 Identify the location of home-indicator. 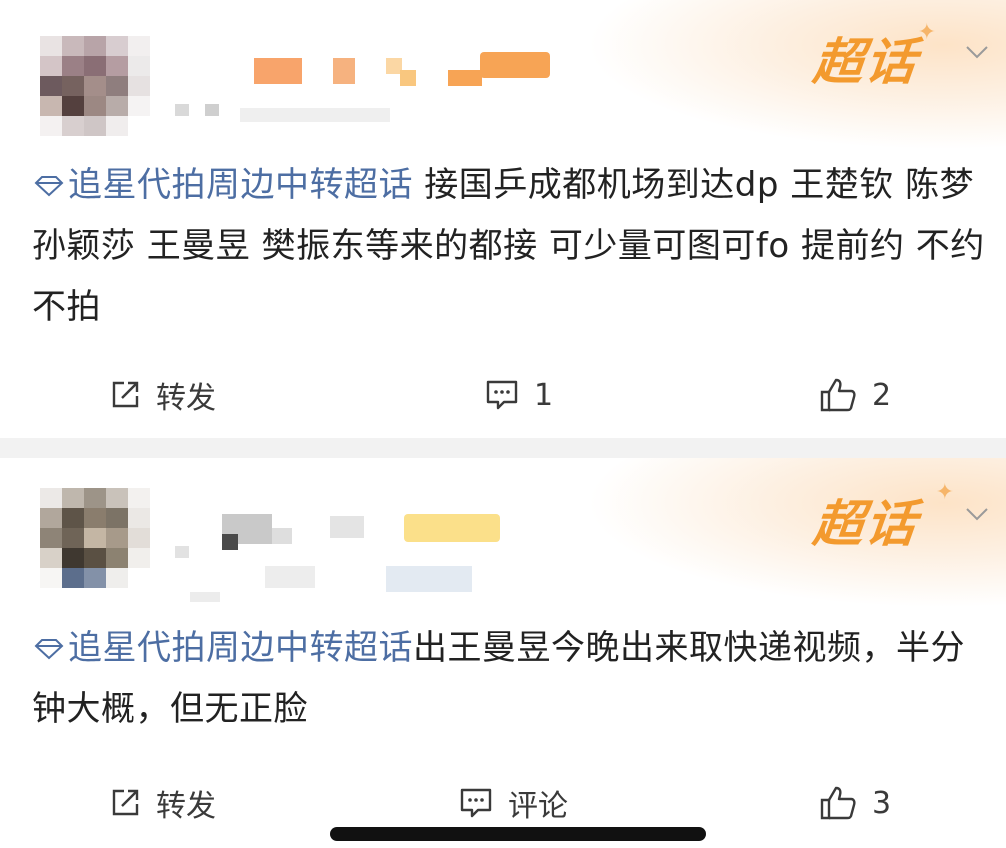
(518, 834).